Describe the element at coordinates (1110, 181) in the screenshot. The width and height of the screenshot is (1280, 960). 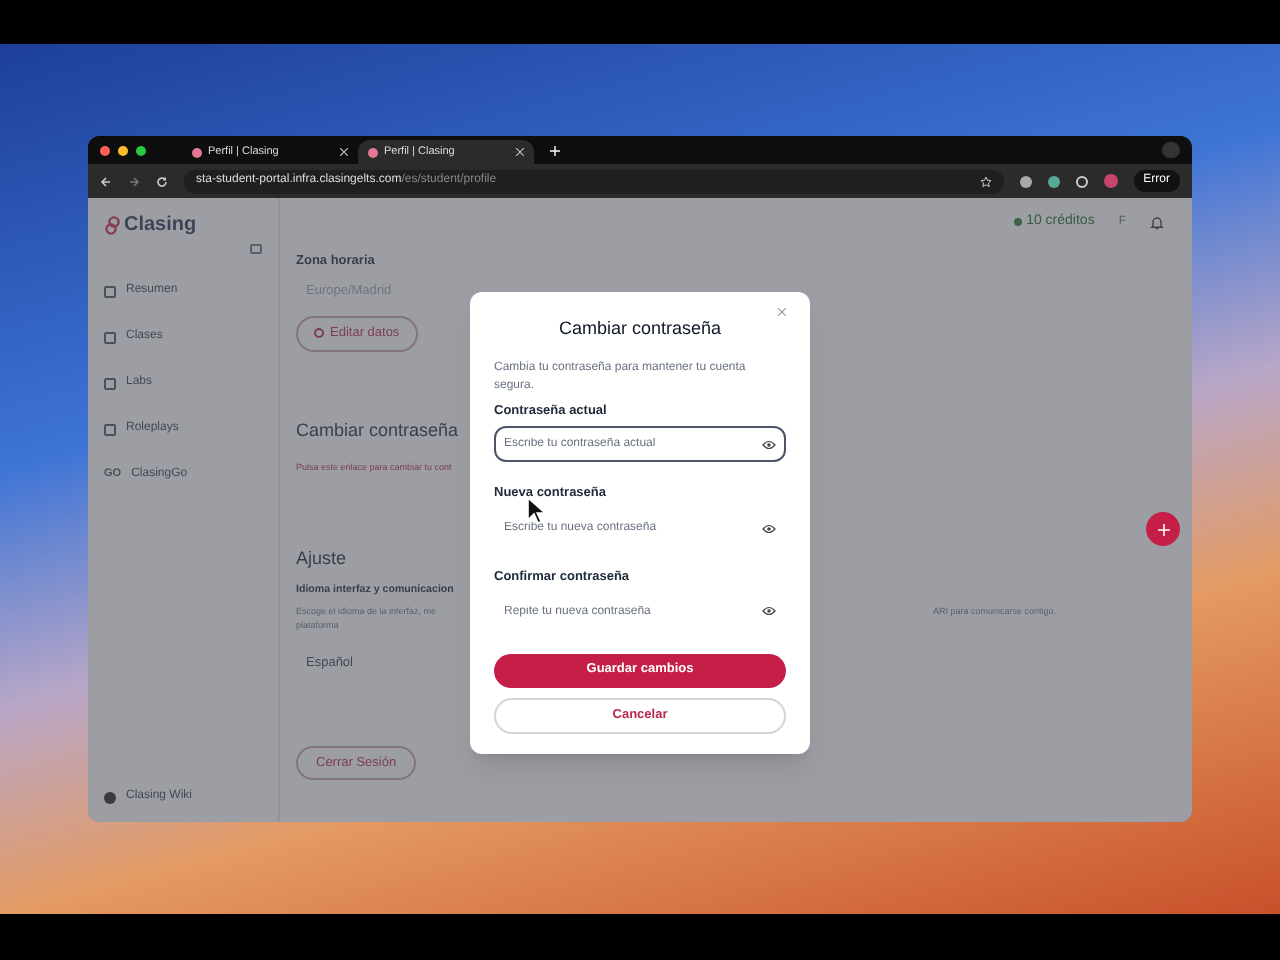
I see `profile-avatar` at that location.